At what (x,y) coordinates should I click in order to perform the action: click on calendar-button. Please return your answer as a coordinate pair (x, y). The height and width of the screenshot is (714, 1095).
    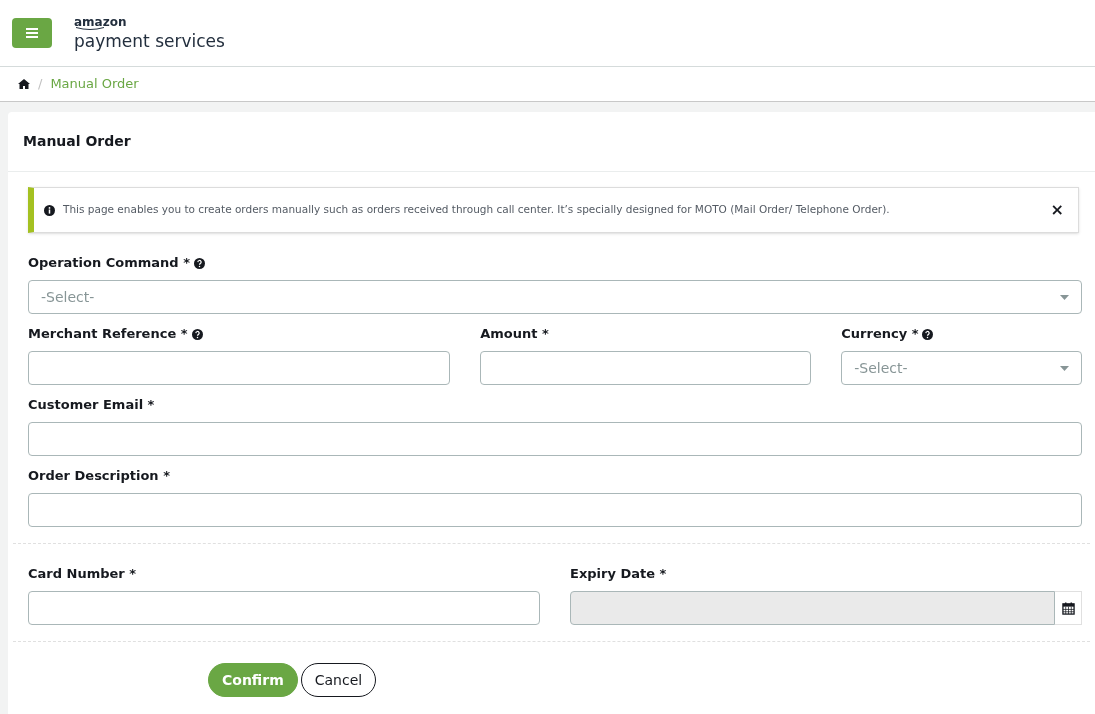
    Looking at the image, I should click on (1068, 608).